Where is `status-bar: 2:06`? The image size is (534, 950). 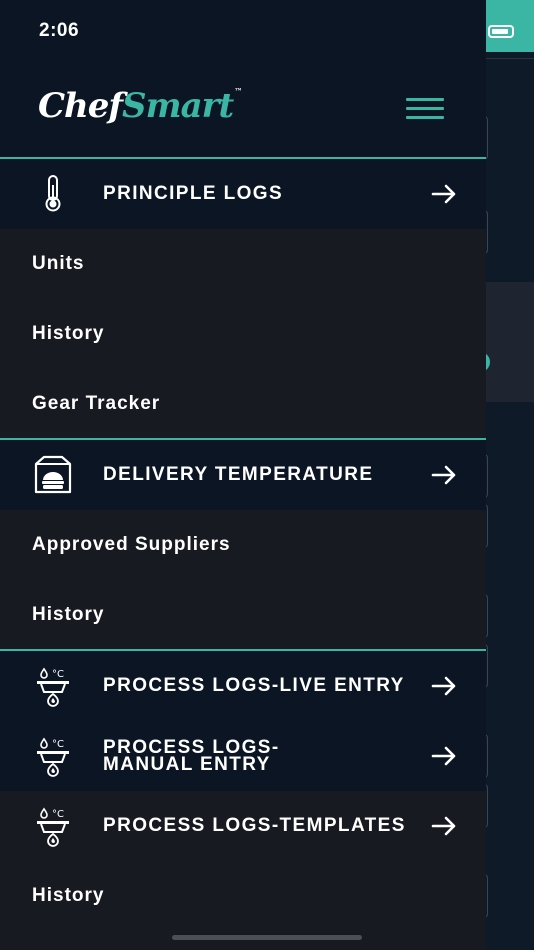 status-bar: 2:06 is located at coordinates (243, 31).